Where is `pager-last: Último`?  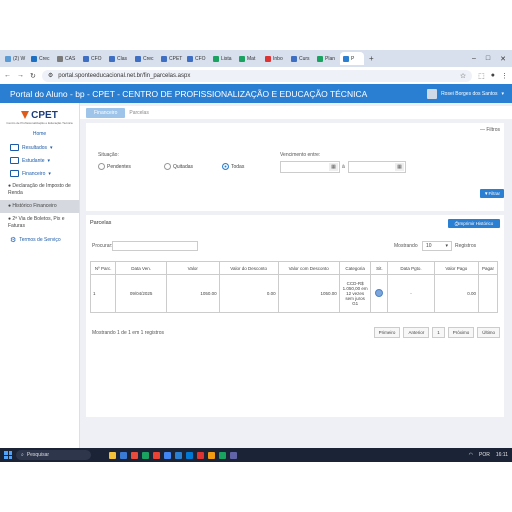 pager-last: Último is located at coordinates (488, 332).